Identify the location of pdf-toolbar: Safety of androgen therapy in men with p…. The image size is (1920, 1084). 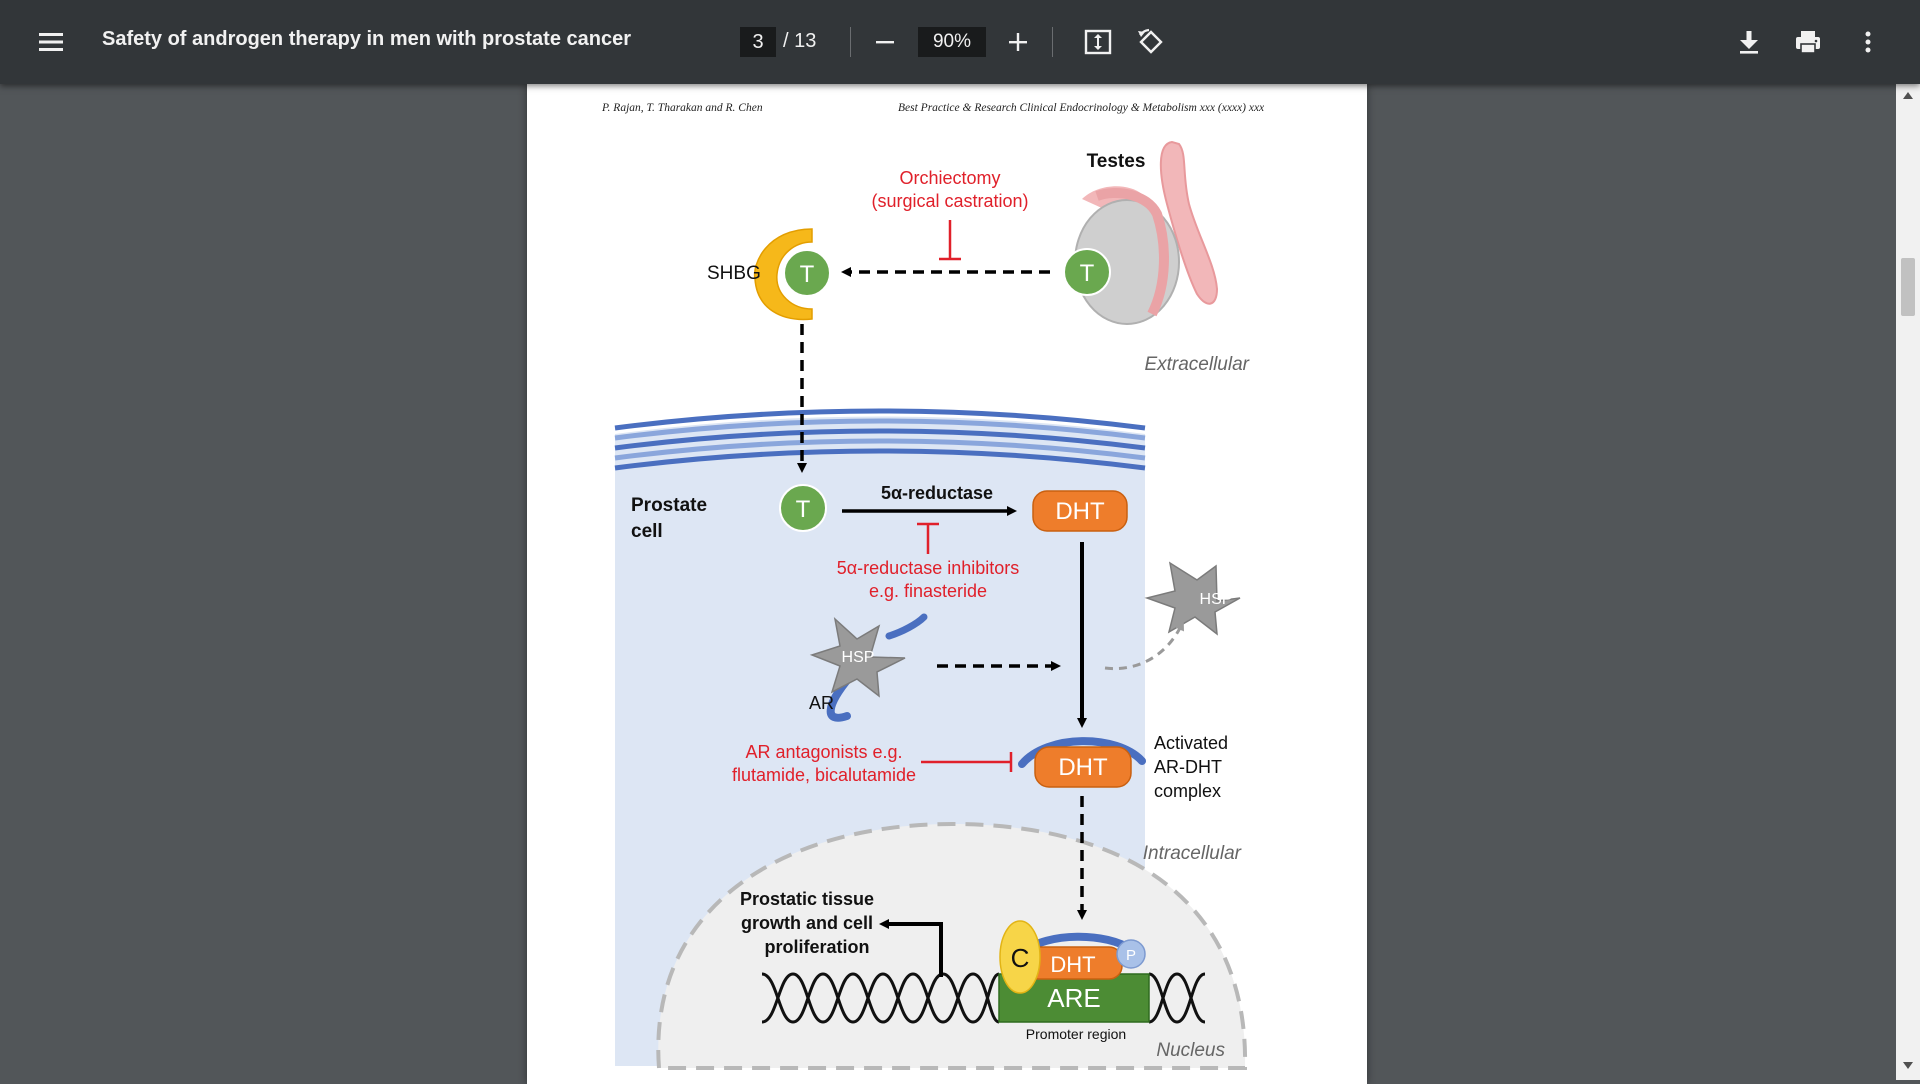
(960, 42).